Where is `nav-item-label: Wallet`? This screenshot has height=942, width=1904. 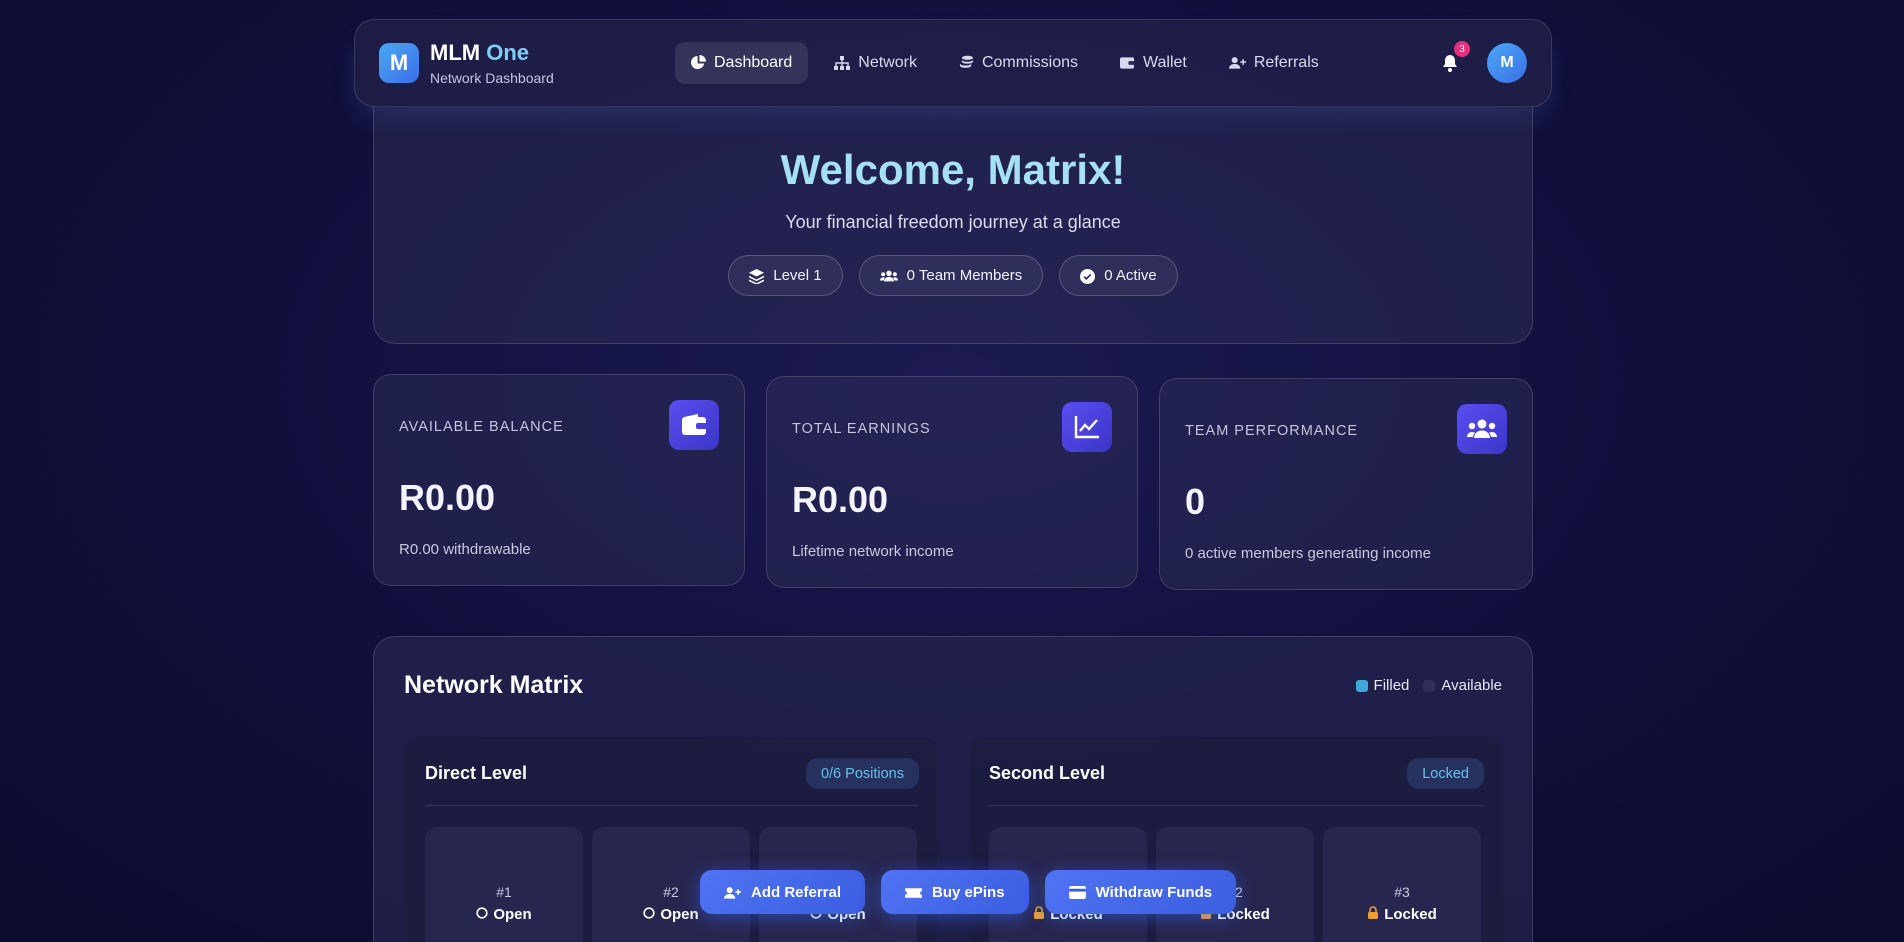 nav-item-label: Wallet is located at coordinates (1164, 62).